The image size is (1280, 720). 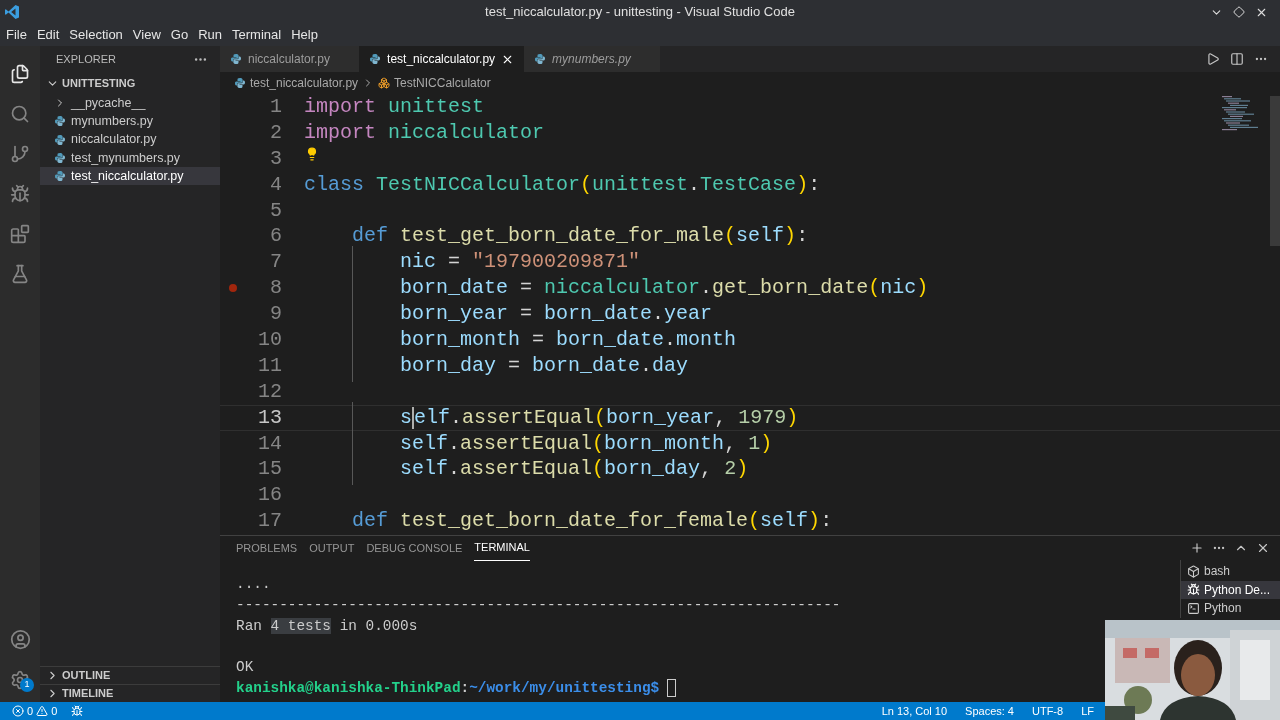 I want to click on flask-icon, so click(x=20, y=274).